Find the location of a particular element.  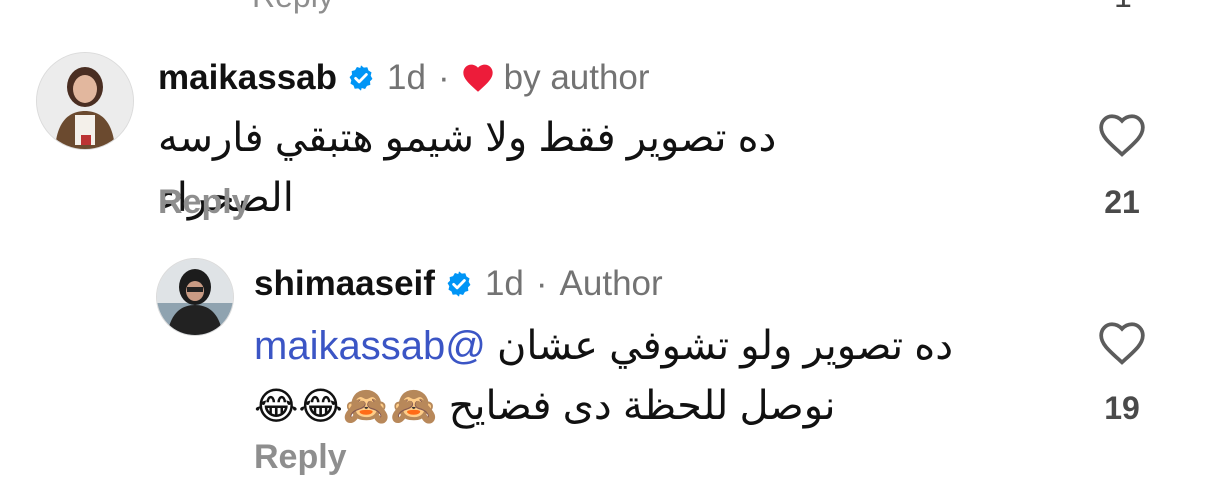

comment-line-2: نوصل للحظة دى فضايح 😂😂🙈🙈 is located at coordinates (604, 406).